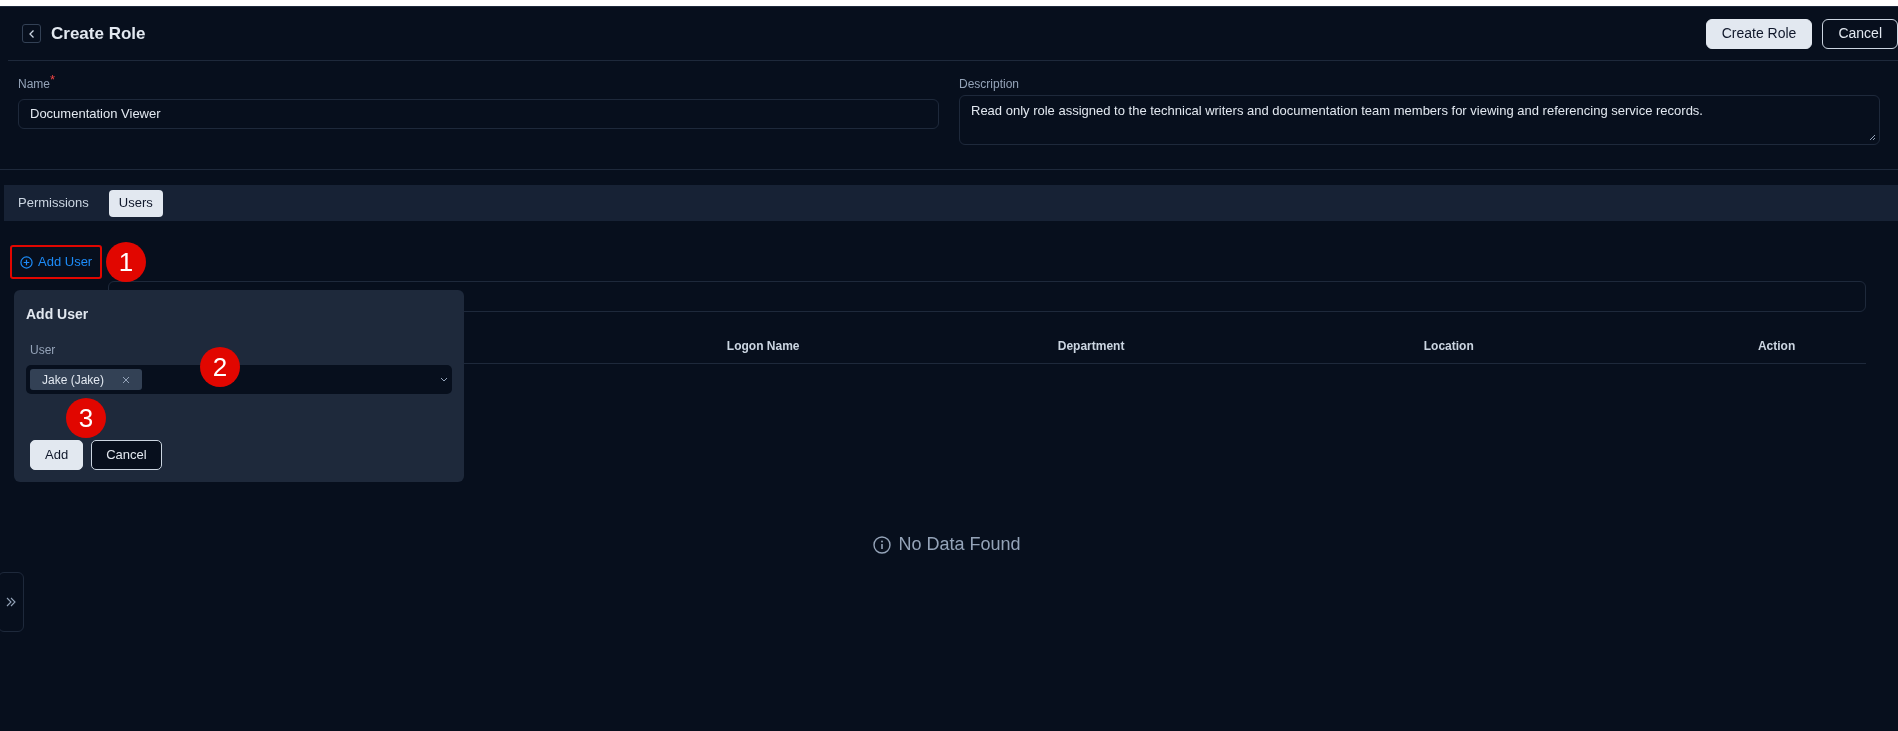 The width and height of the screenshot is (1898, 731). Describe the element at coordinates (11, 602) in the screenshot. I see `double-chevron-right-icon` at that location.